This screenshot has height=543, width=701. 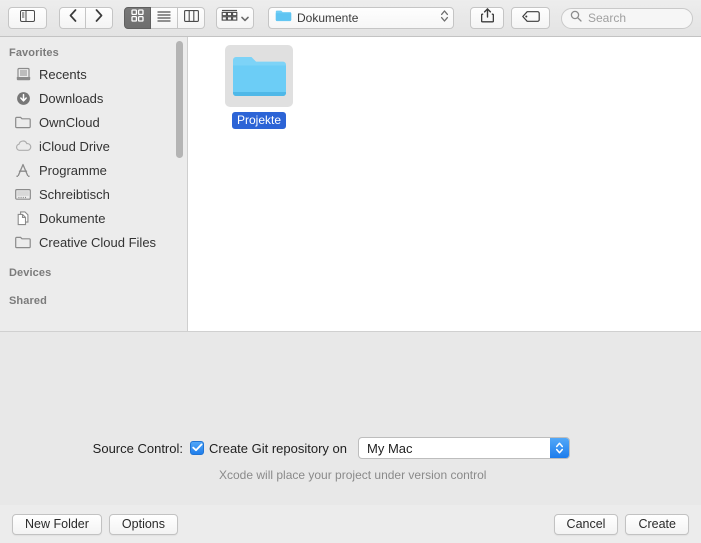 What do you see at coordinates (143, 524) in the screenshot?
I see `options-button: Options` at bounding box center [143, 524].